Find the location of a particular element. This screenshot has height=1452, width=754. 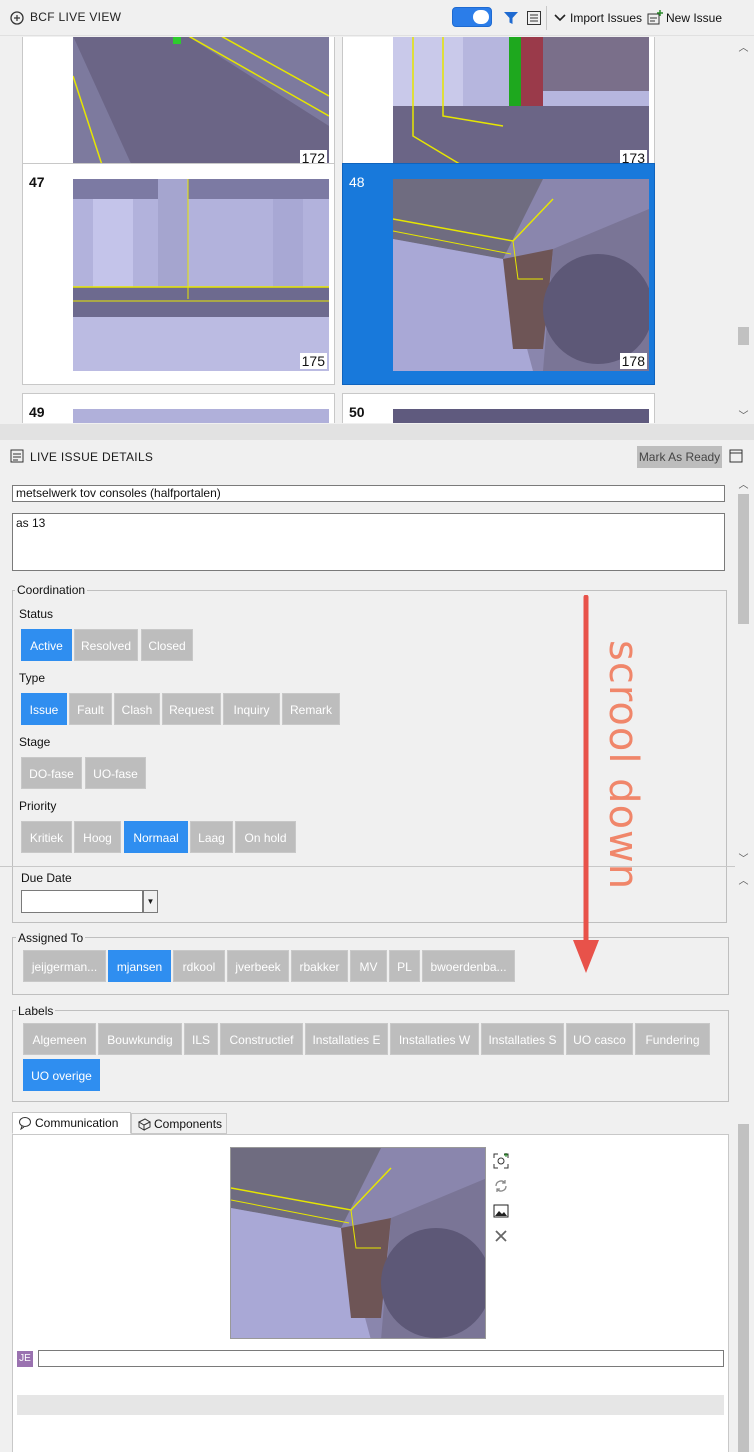

issue-thumbnail: 178 is located at coordinates (521, 275).